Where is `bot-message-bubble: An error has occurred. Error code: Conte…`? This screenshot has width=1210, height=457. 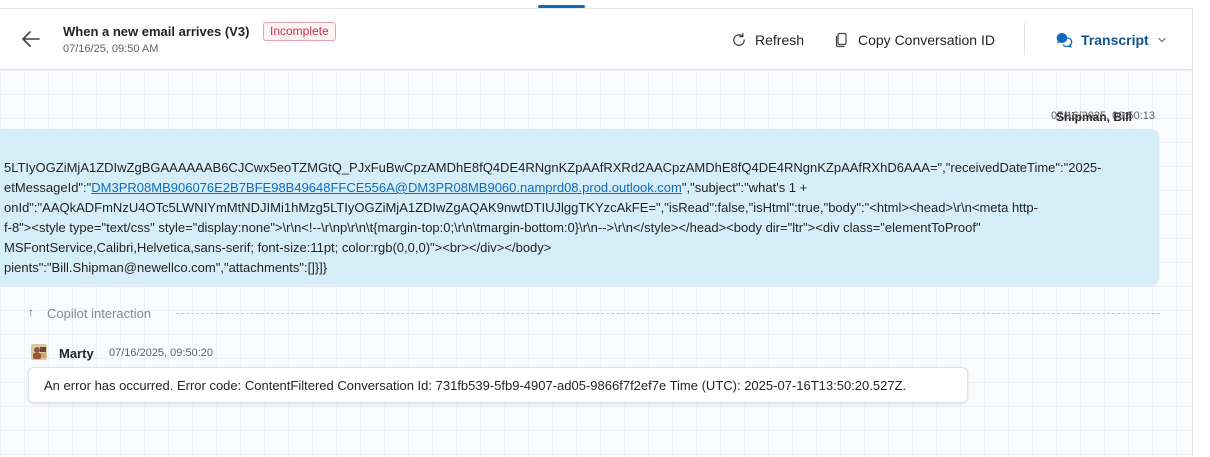
bot-message-bubble: An error has occurred. Error code: Conte… is located at coordinates (498, 385).